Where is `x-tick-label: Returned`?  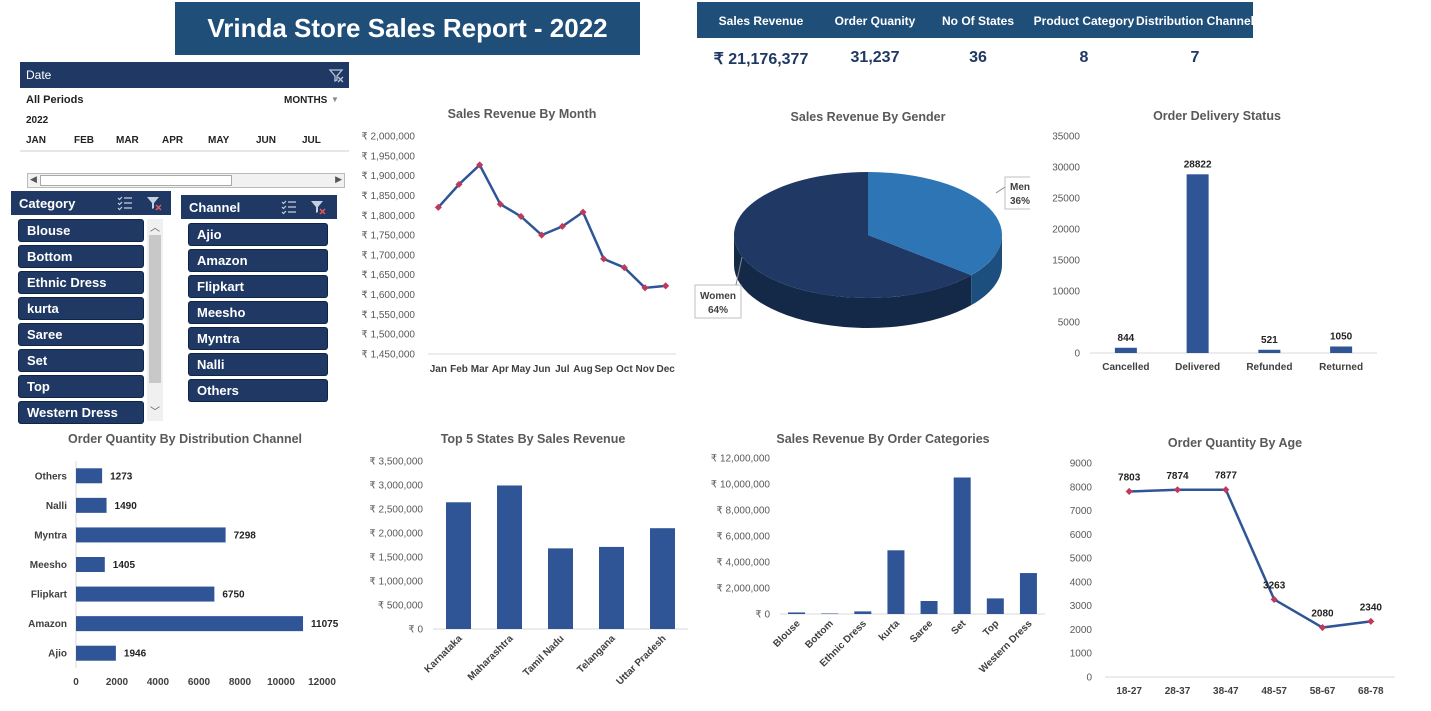 x-tick-label: Returned is located at coordinates (1341, 367).